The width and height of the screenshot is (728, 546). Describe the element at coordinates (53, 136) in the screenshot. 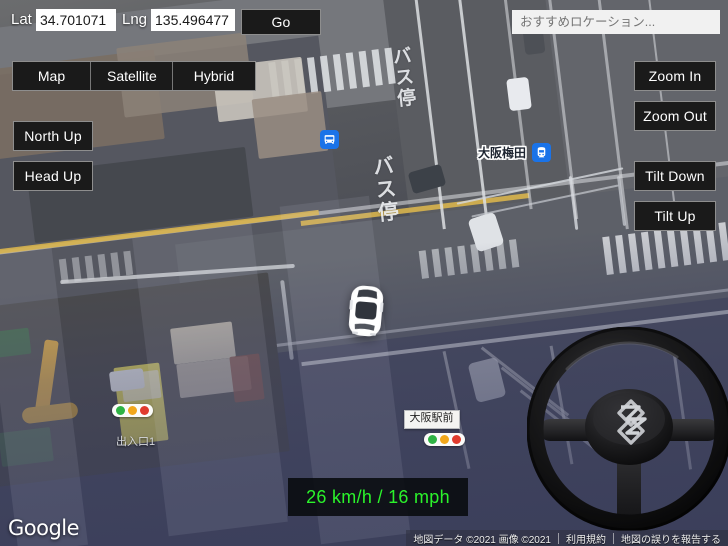

I see `north-up-button: North Up` at that location.